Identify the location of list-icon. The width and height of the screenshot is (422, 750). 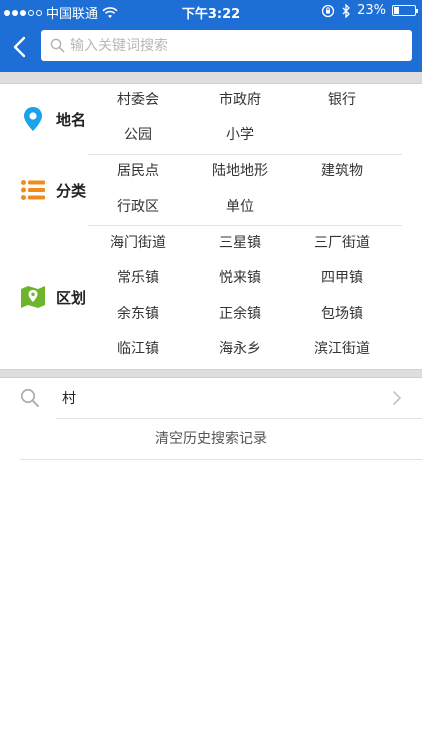
(33, 190).